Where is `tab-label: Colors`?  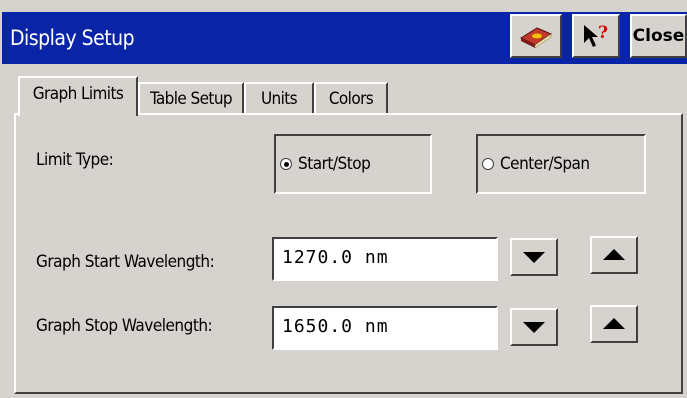
tab-label: Colors is located at coordinates (351, 99).